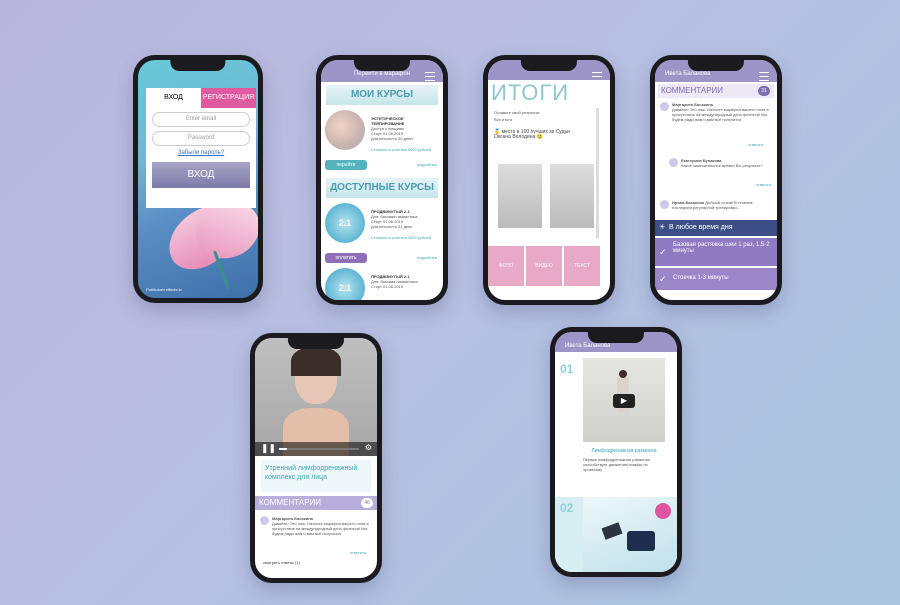 This screenshot has height=605, width=900. I want to click on password-field: Password, so click(201, 138).